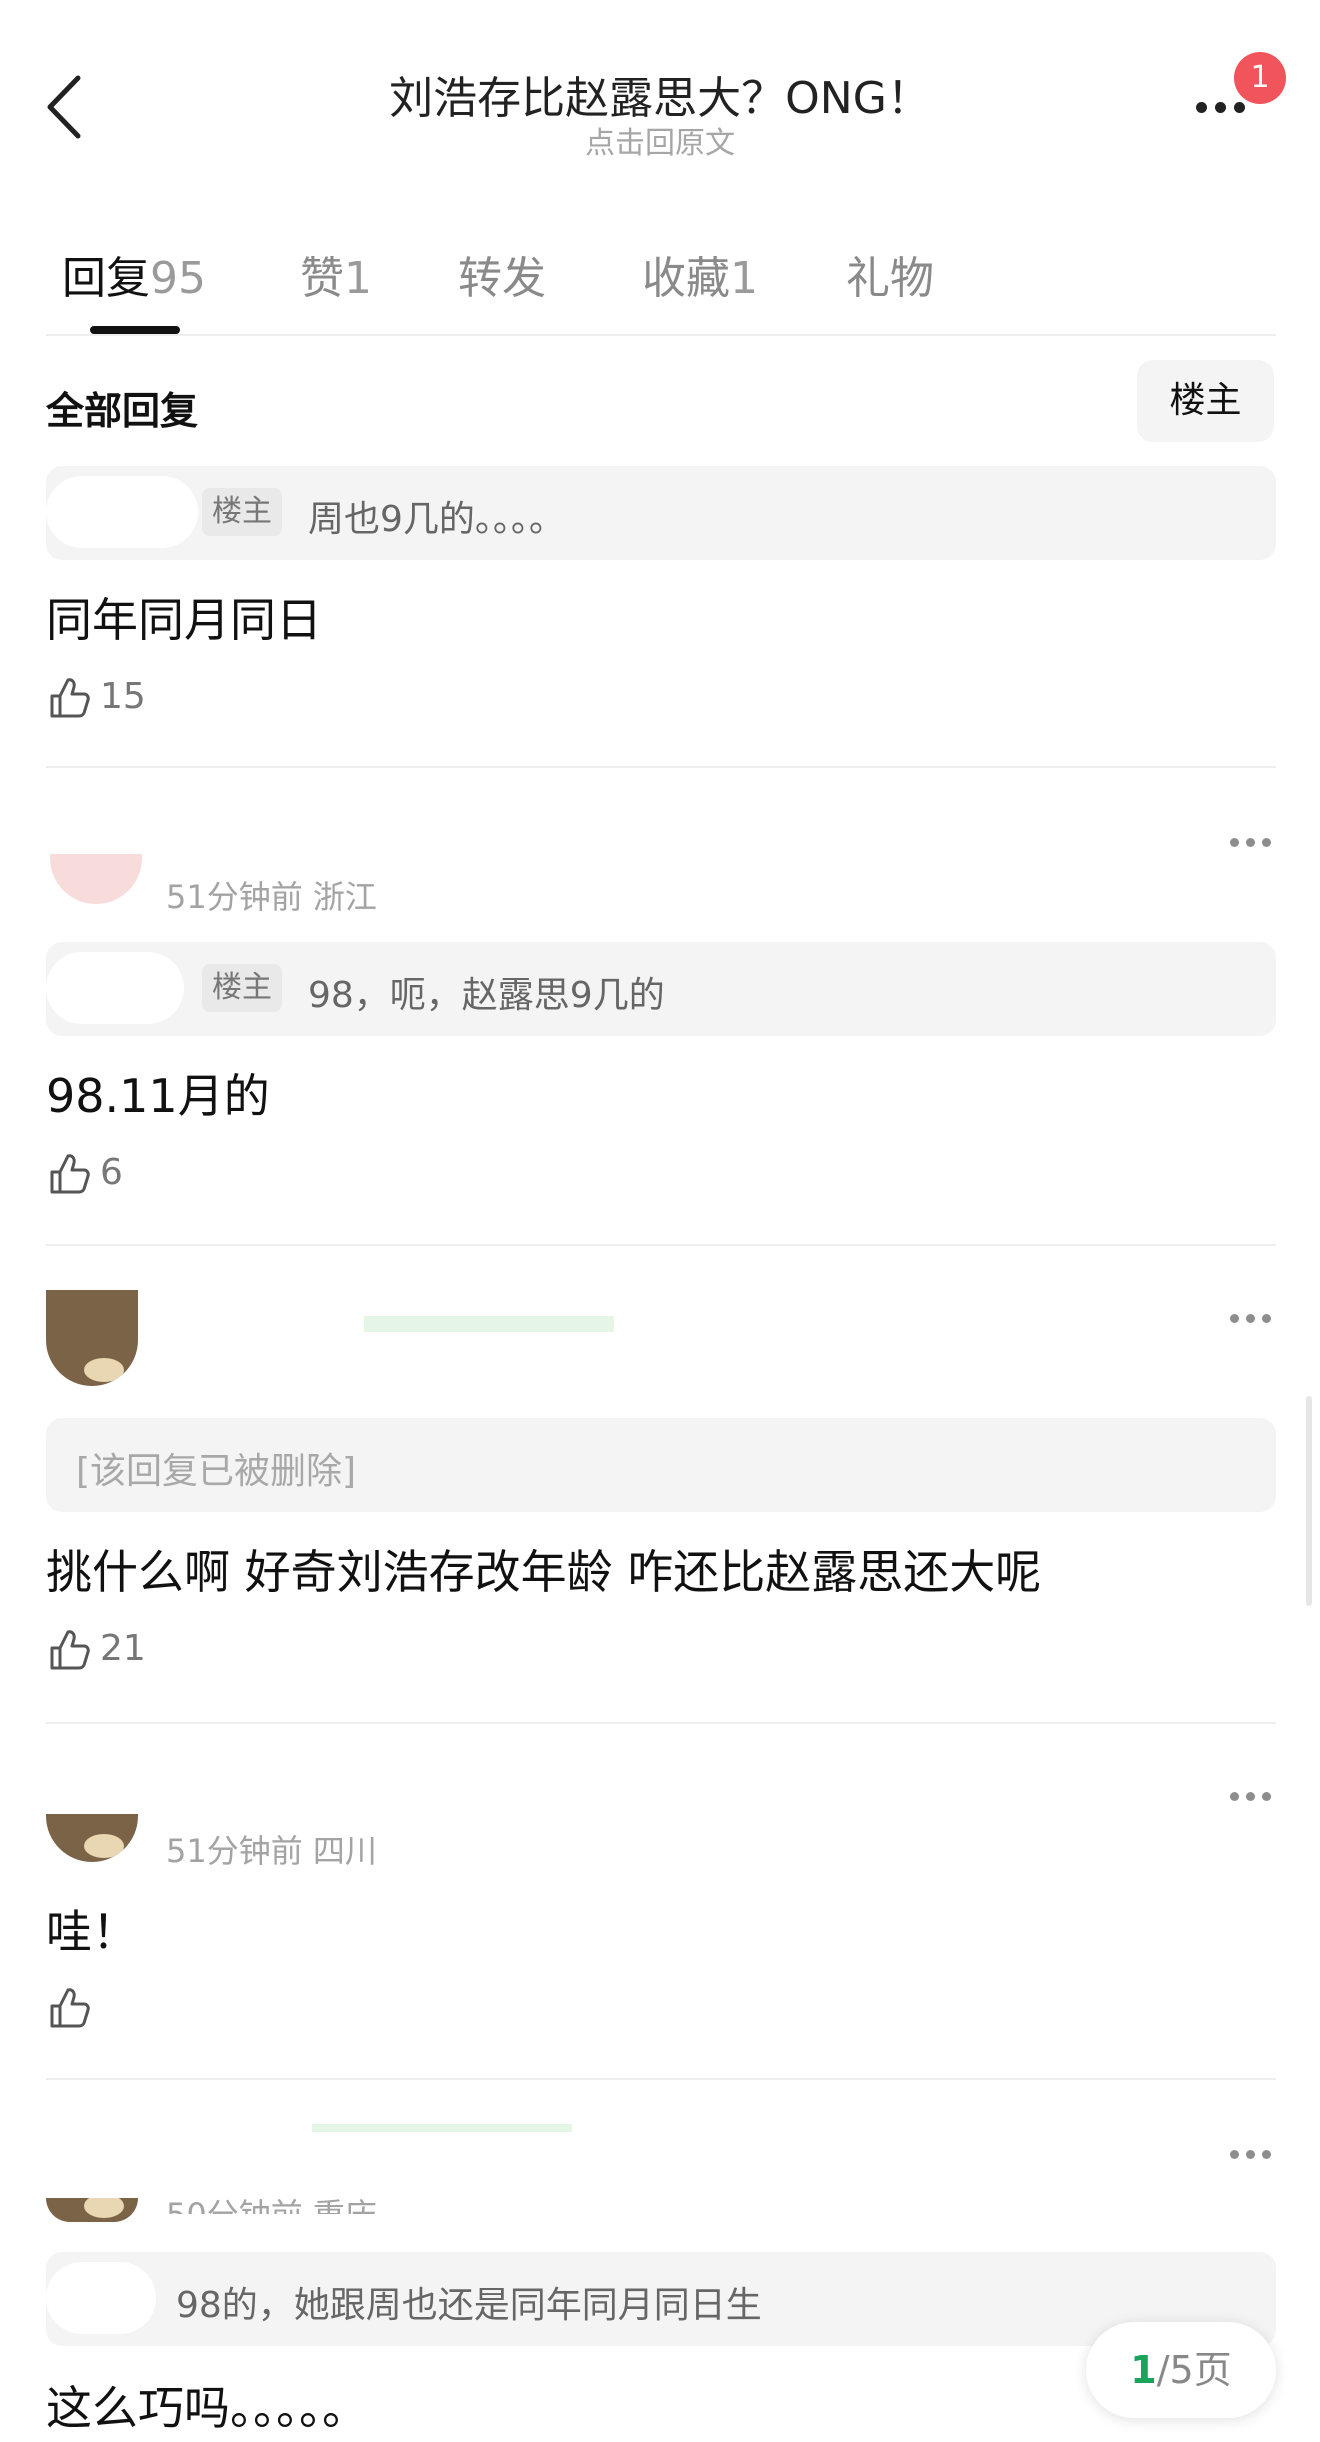 This screenshot has width=1320, height=2442. I want to click on like-count: 6, so click(111, 1172).